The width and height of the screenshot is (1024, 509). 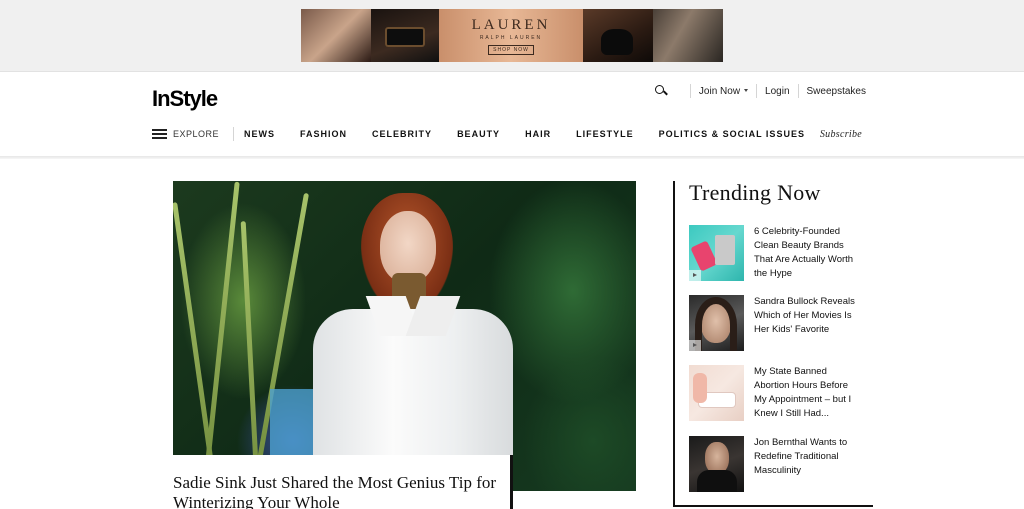 What do you see at coordinates (405, 35) in the screenshot?
I see `ad-photo-handbag` at bounding box center [405, 35].